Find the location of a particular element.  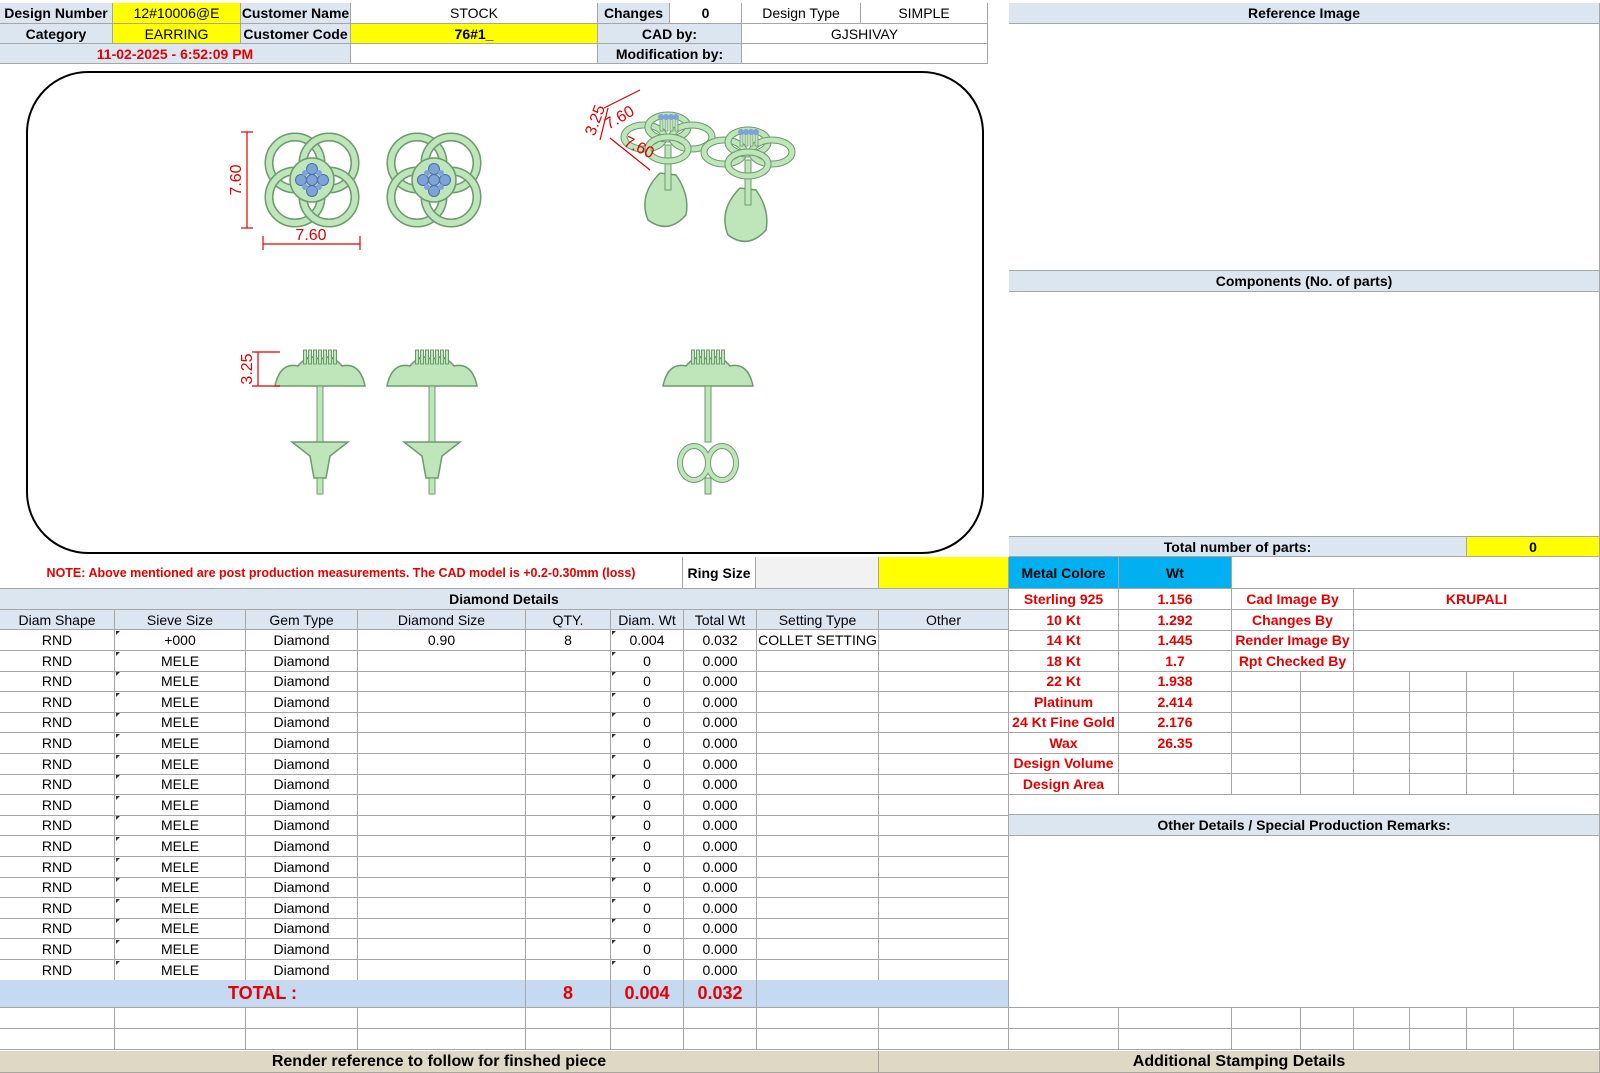

metal-weight: 1.7 is located at coordinates (1175, 661).